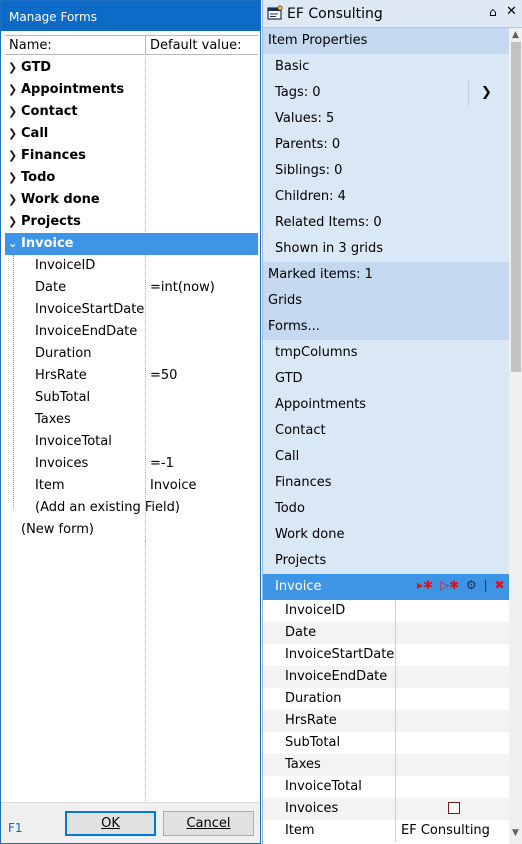  I want to click on form-item: Projects, so click(300, 561).